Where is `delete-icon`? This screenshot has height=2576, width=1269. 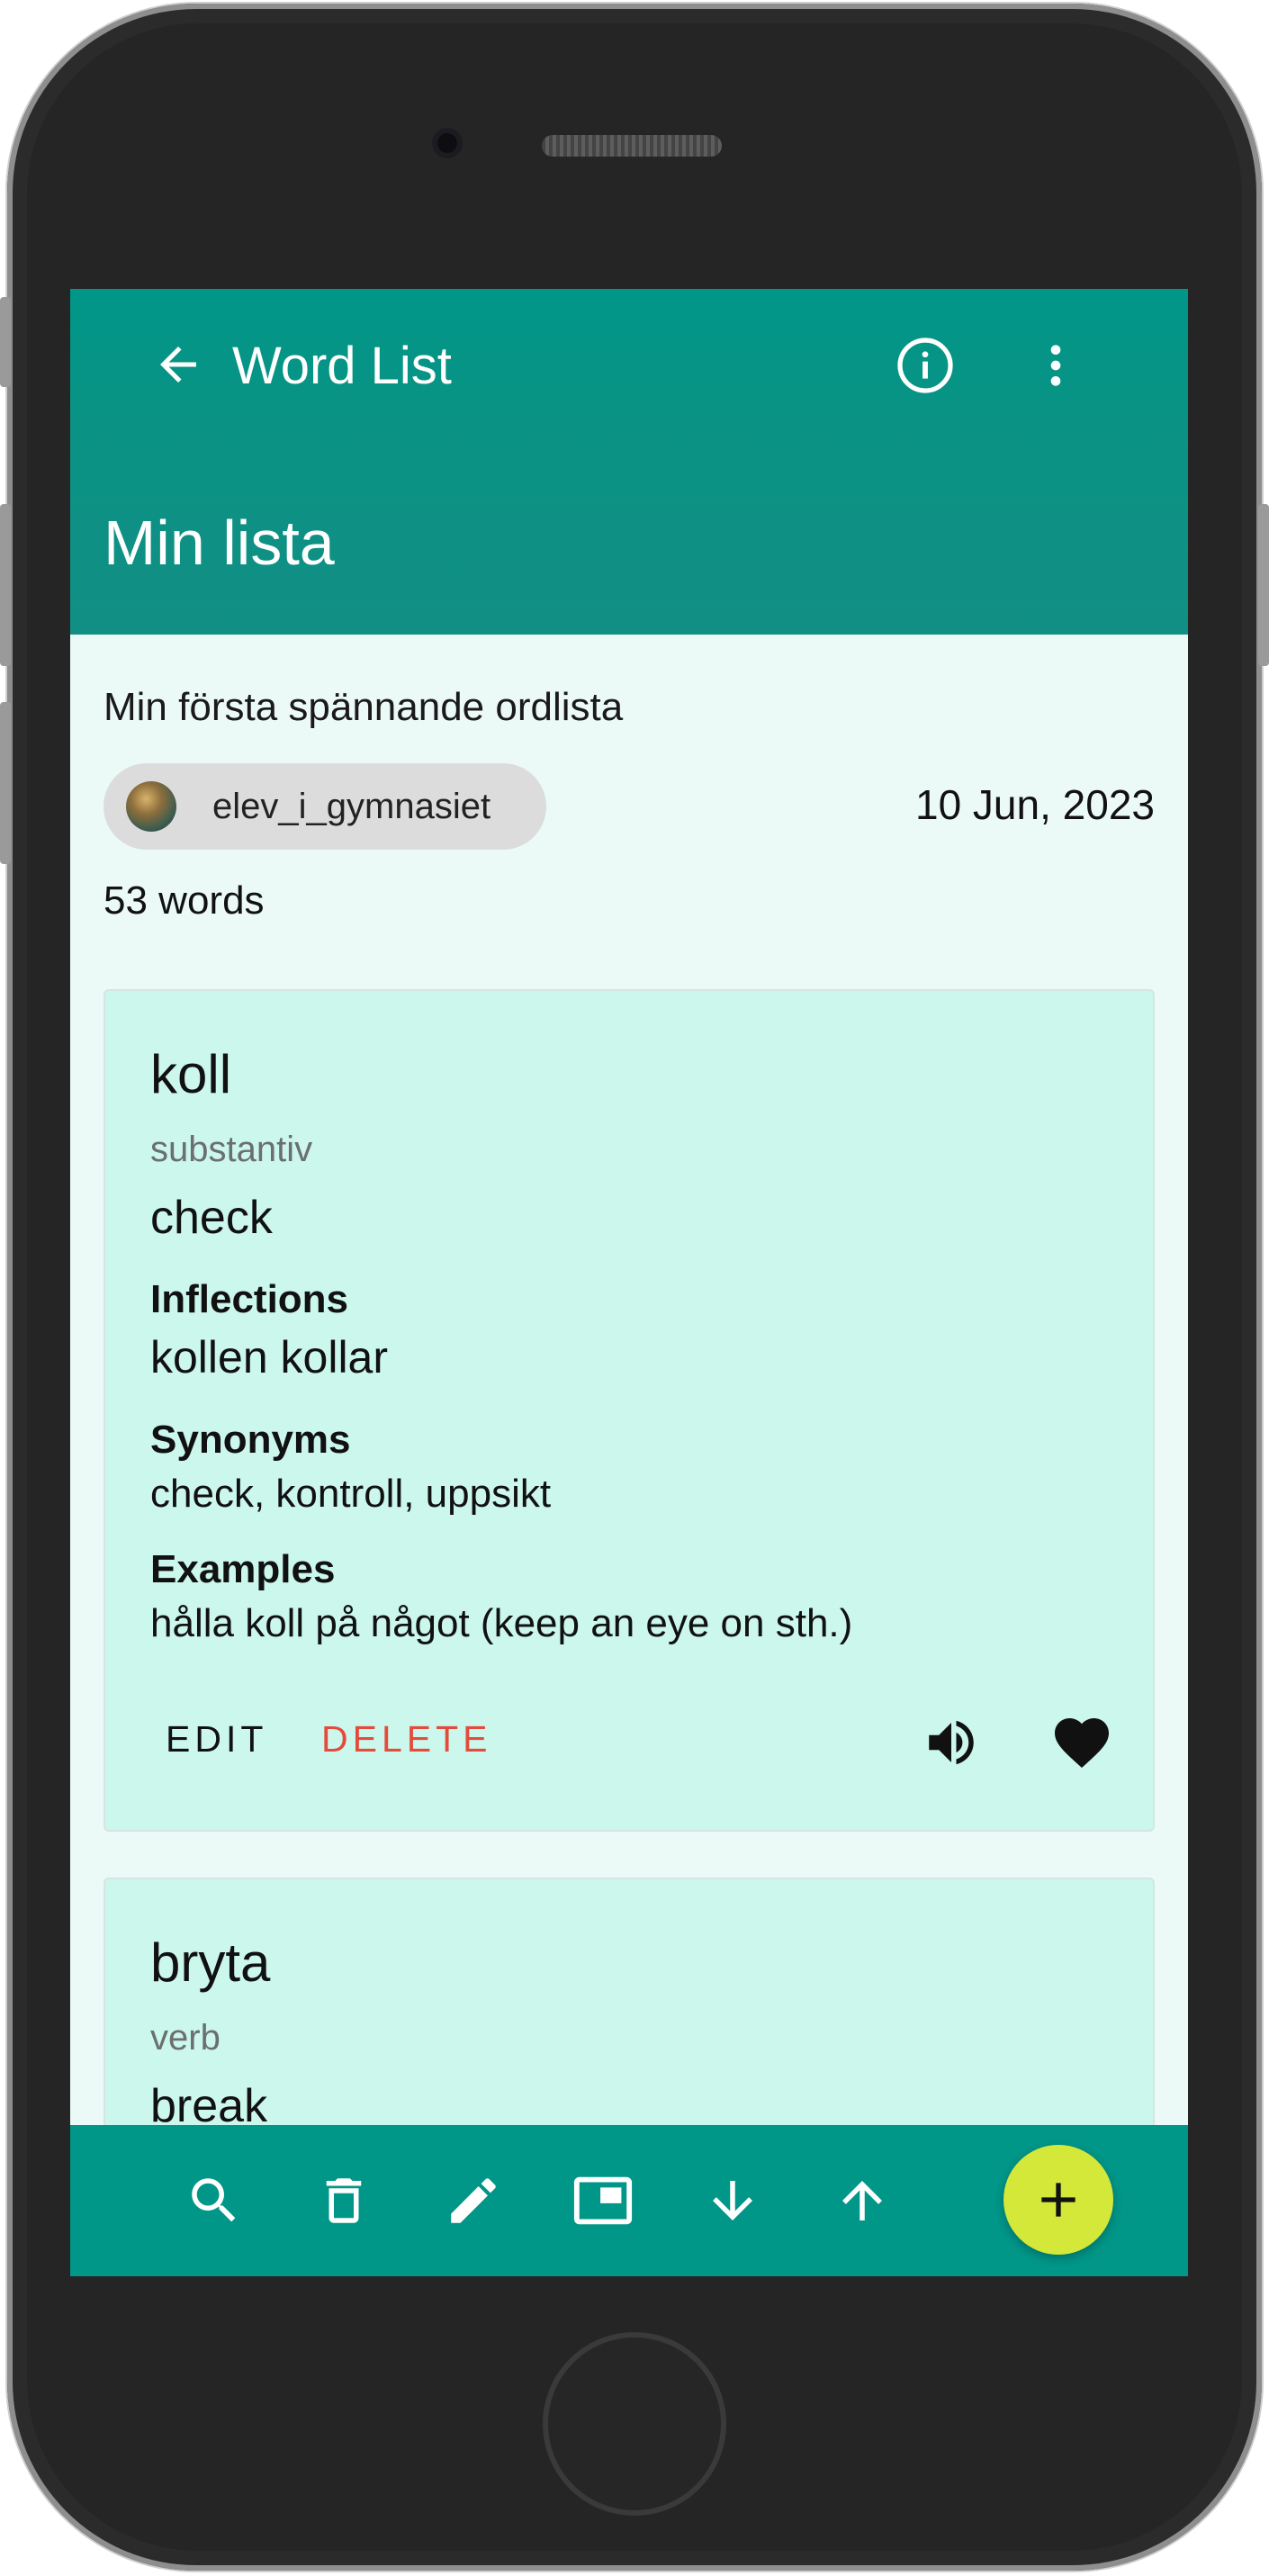
delete-icon is located at coordinates (344, 2200).